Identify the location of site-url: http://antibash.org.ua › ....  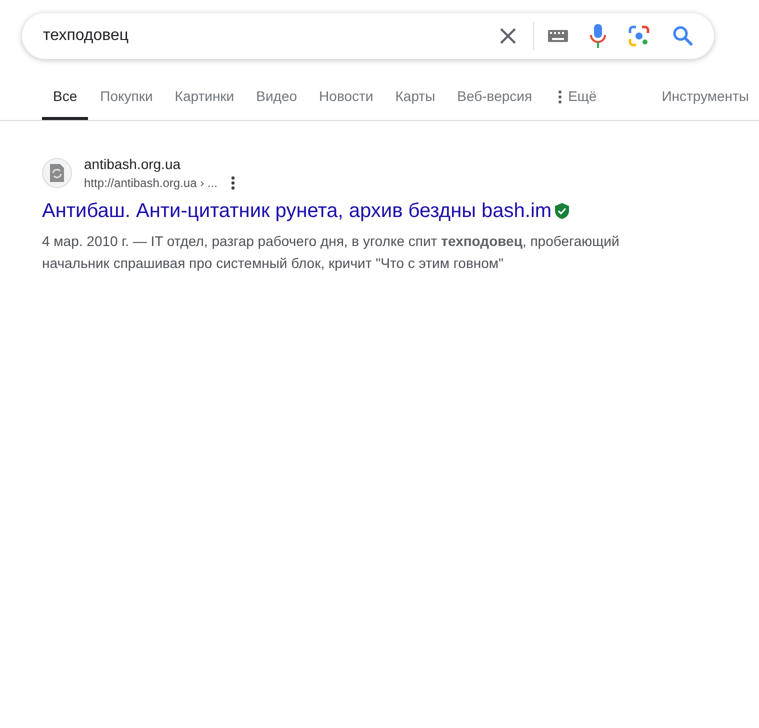
(151, 183).